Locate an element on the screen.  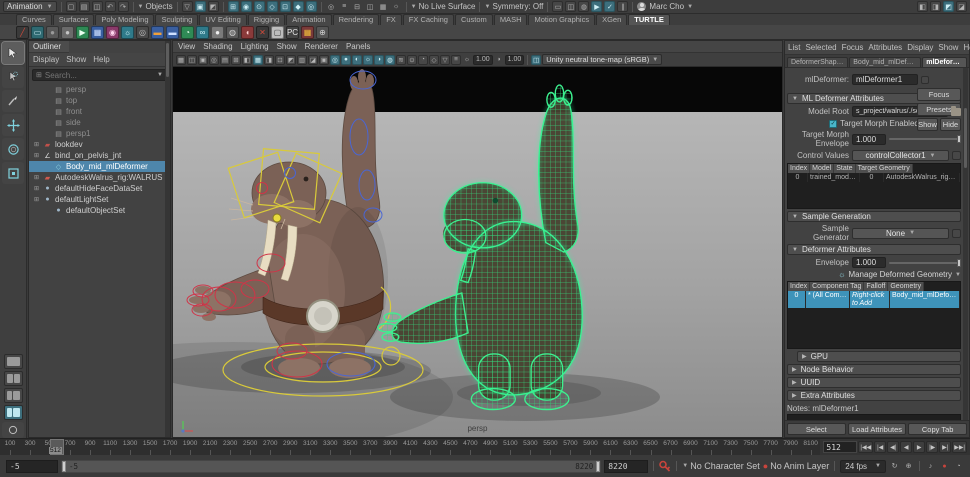
toggle-xgen-icon: ✓ is located at coordinates (610, 6).